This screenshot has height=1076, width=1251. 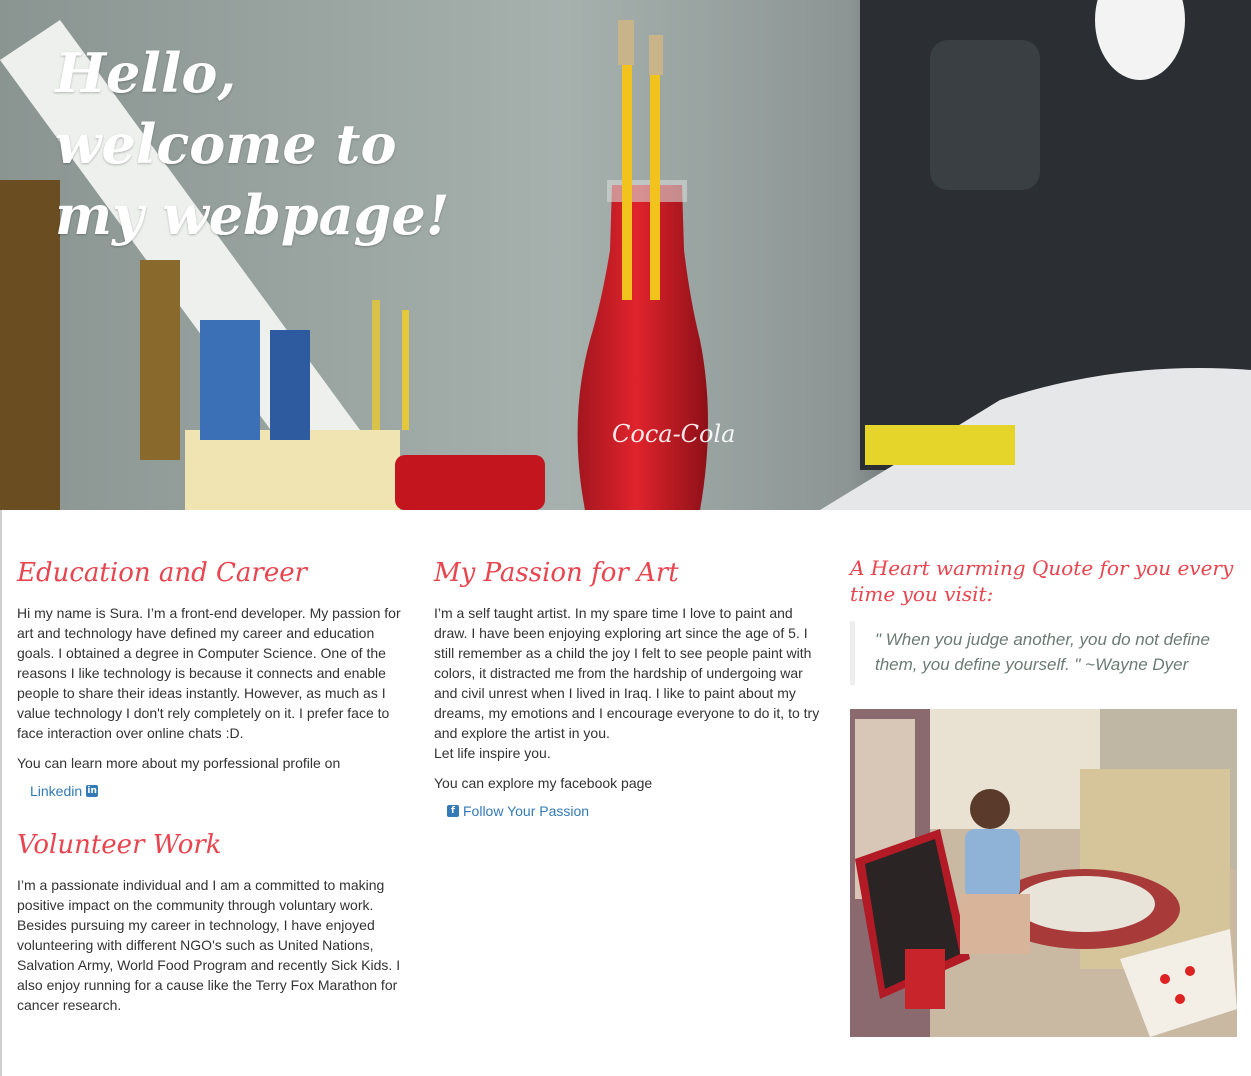 I want to click on facebook-text: You can explore my facebook page, so click(x=543, y=783).